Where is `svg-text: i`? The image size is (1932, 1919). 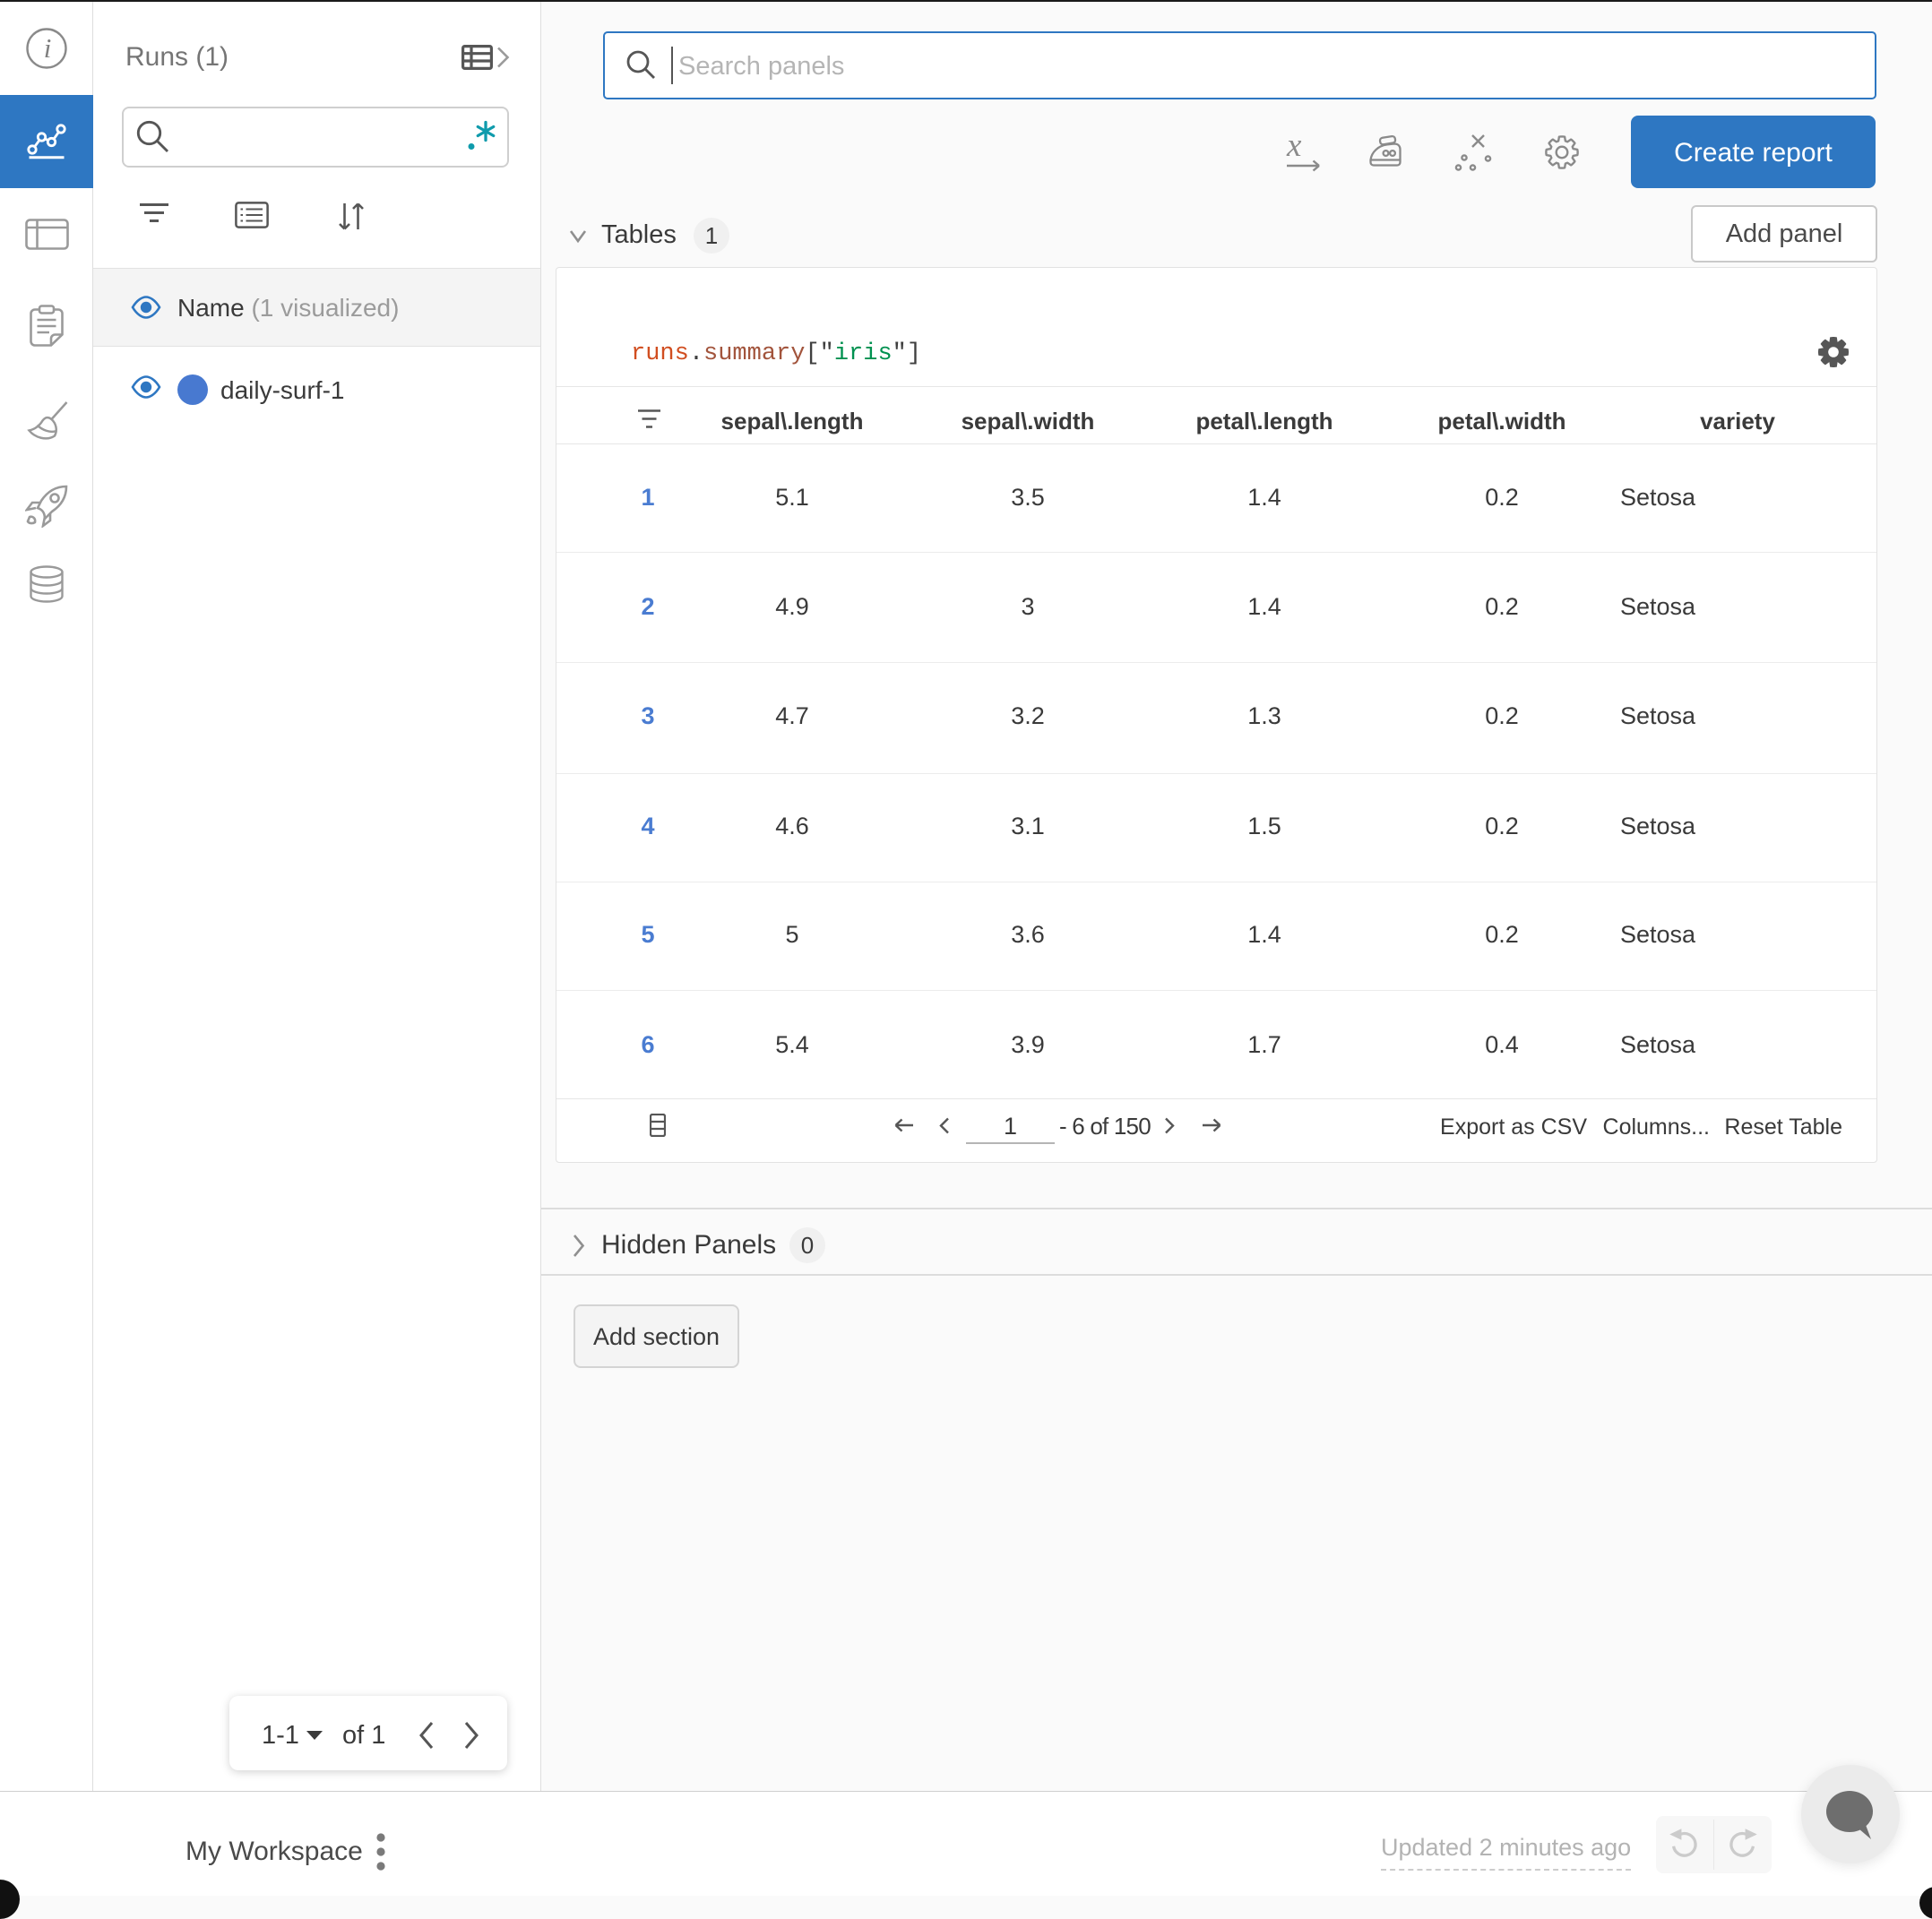
svg-text: i is located at coordinates (48, 48).